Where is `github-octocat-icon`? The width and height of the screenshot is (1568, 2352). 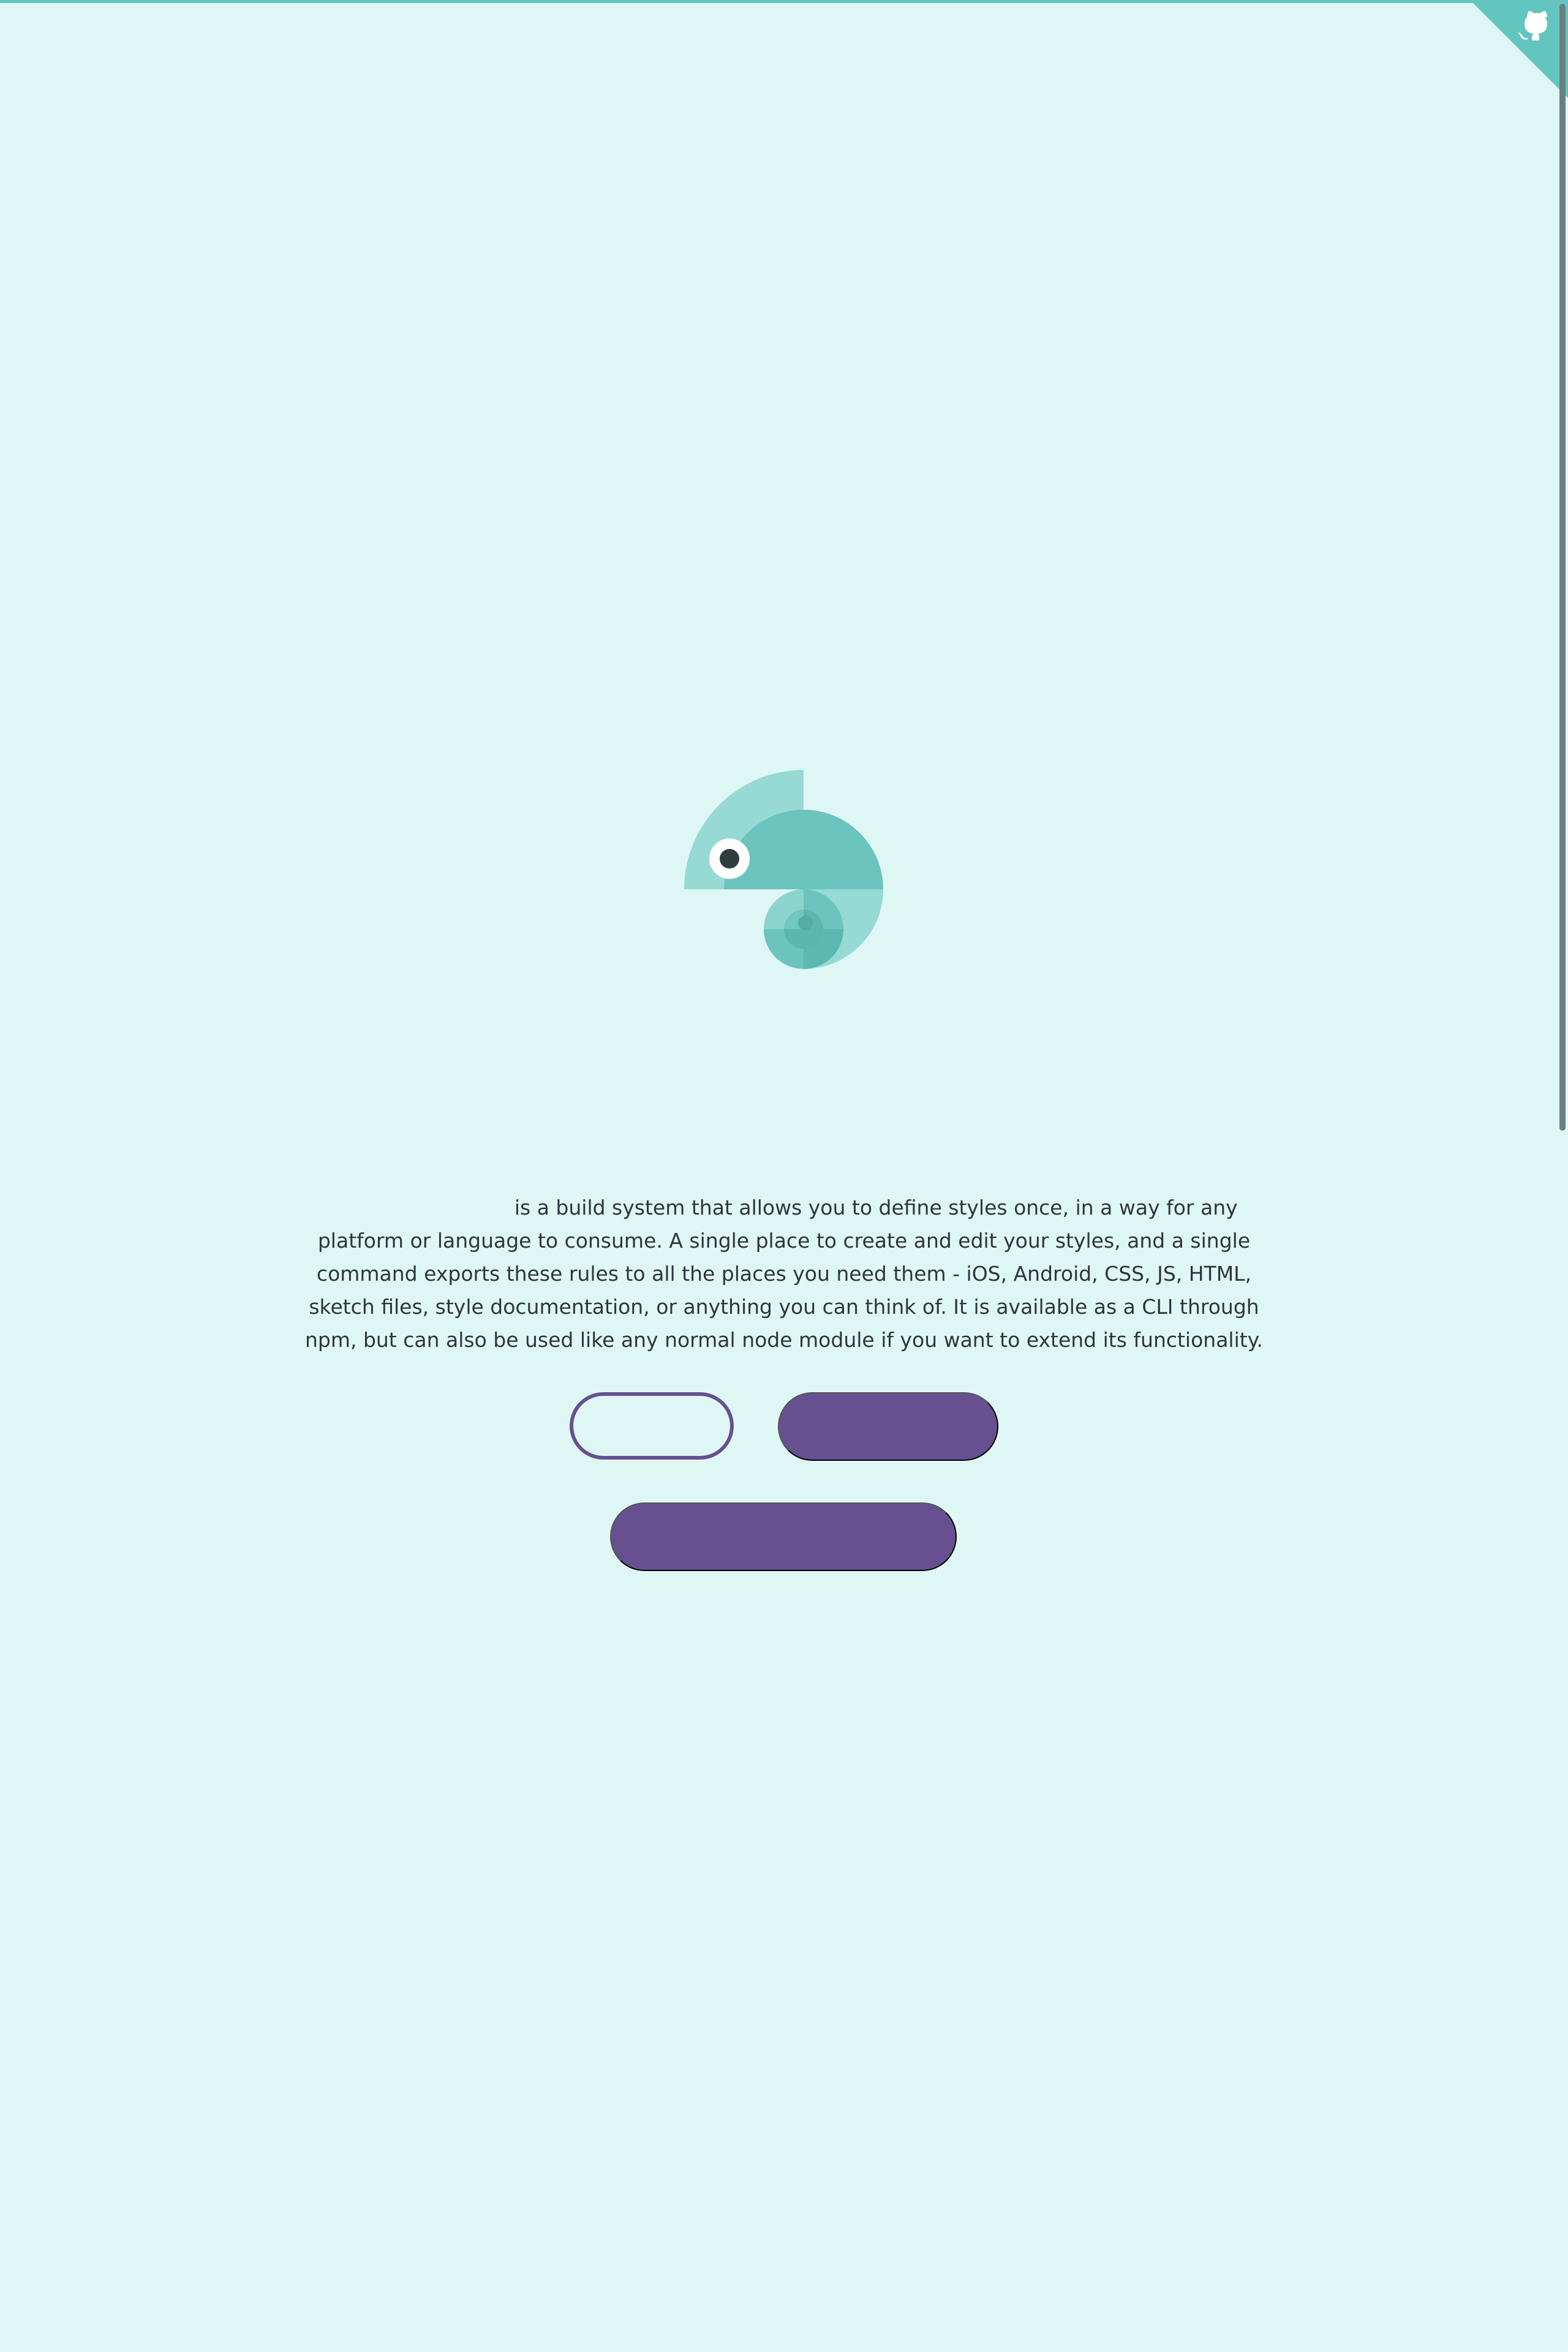 github-octocat-icon is located at coordinates (1519, 49).